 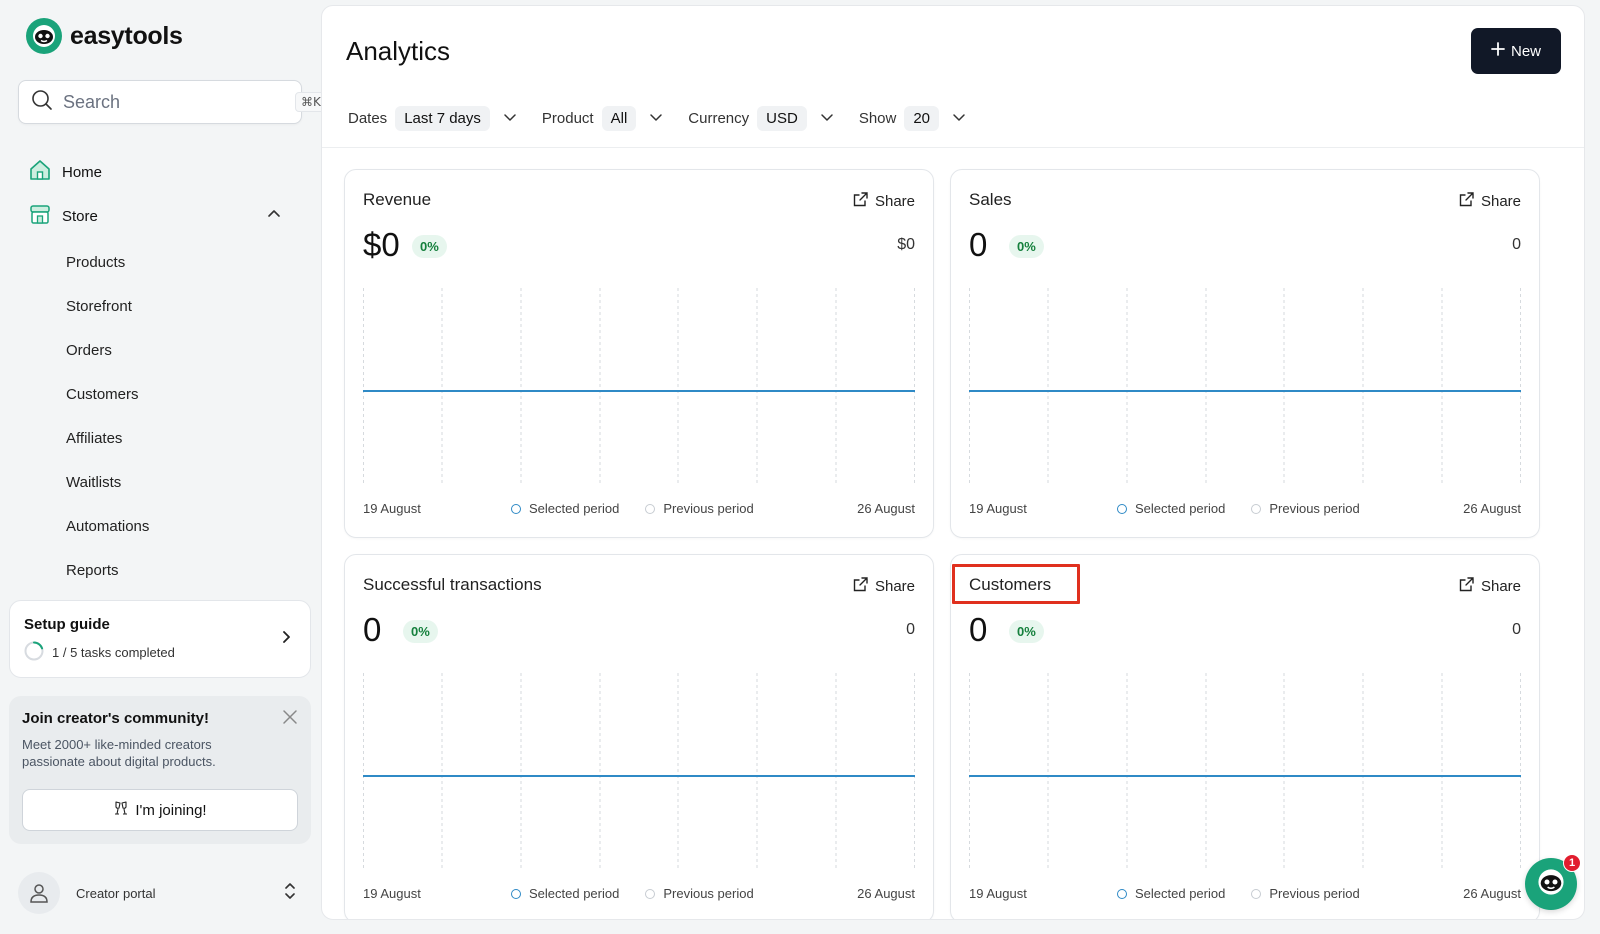 I want to click on brand-logo: easytools, so click(x=104, y=36).